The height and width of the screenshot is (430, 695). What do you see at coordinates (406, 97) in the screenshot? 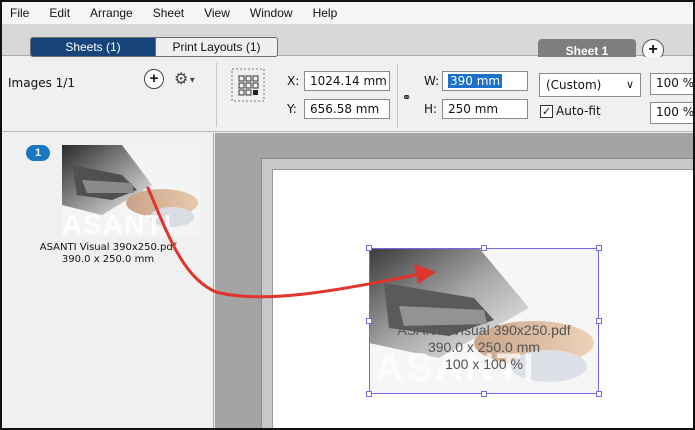
I see `link-proportions-icon: ⚭` at bounding box center [406, 97].